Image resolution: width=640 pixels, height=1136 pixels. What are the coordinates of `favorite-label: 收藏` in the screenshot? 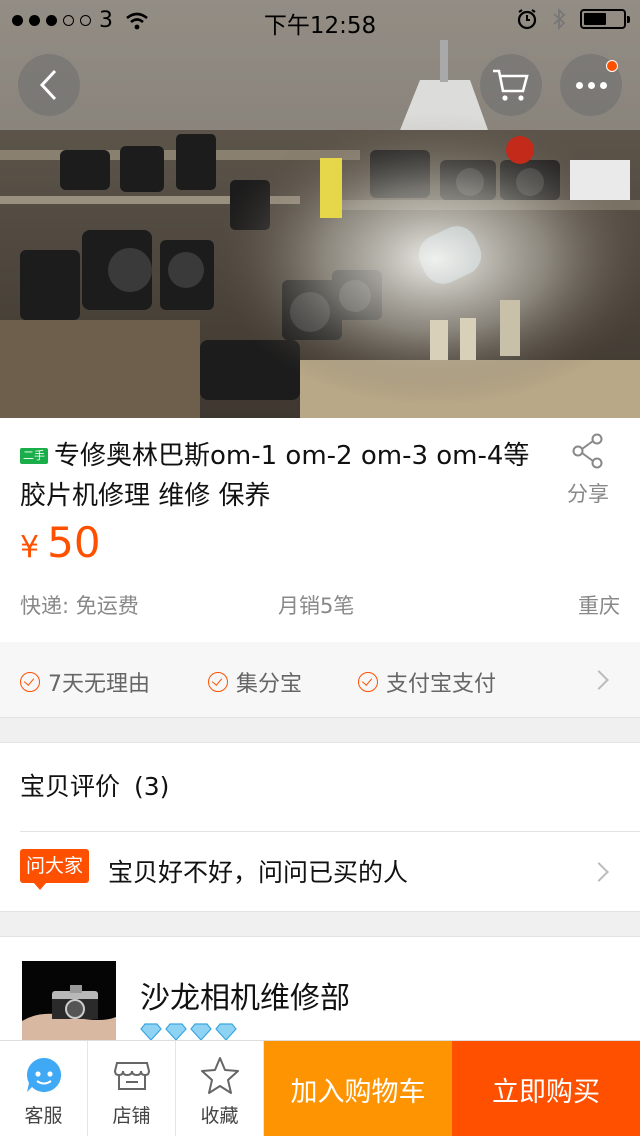 It's located at (219, 1116).